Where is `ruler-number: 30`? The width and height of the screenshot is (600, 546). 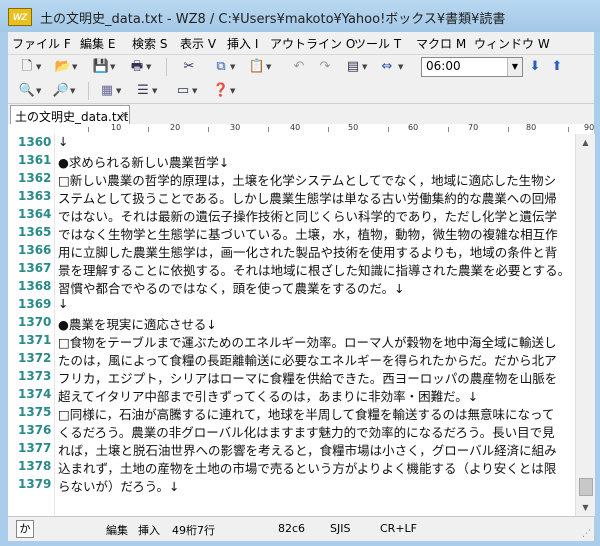
ruler-number: 30 is located at coordinates (235, 128).